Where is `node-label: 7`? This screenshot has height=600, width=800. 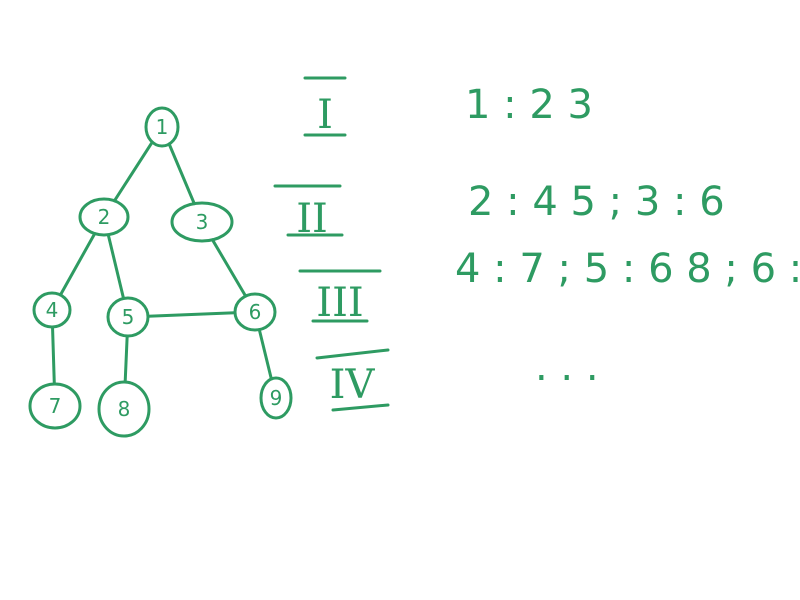
node-label: 7 is located at coordinates (55, 406).